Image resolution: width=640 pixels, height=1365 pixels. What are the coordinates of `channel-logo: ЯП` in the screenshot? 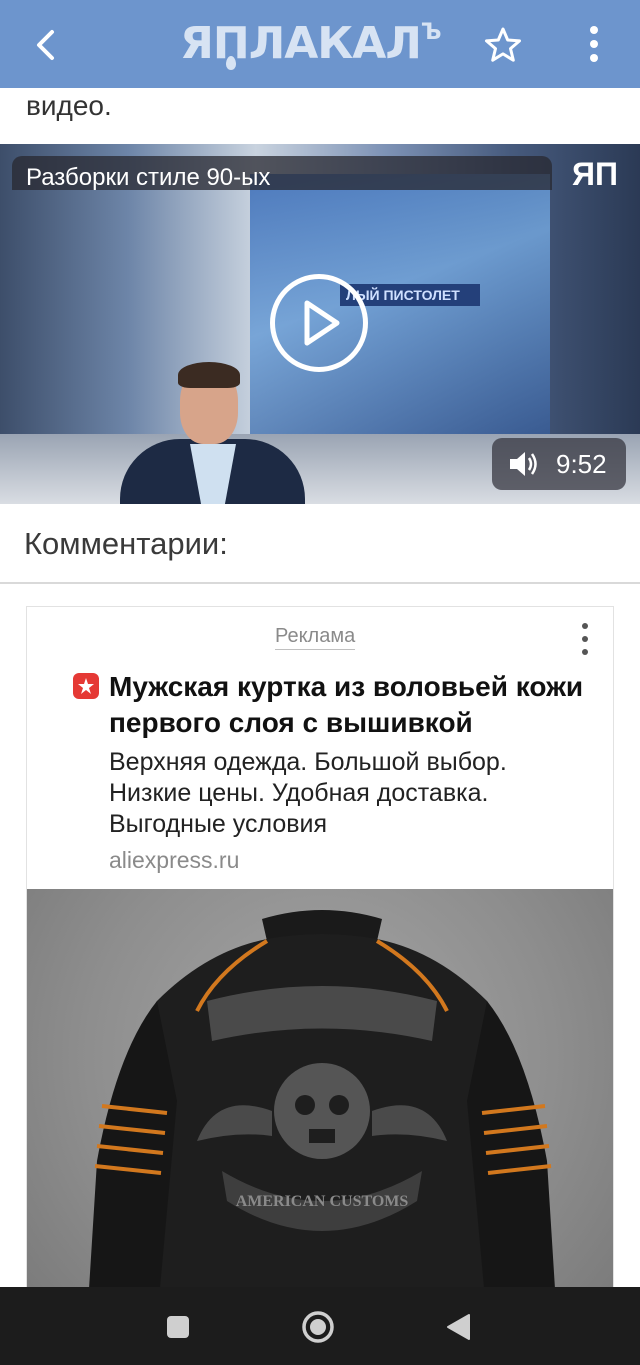 It's located at (595, 174).